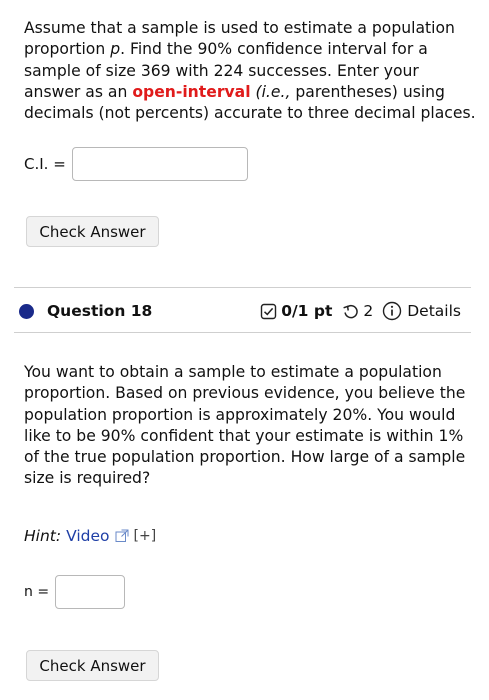 The width and height of the screenshot is (489, 700). I want to click on check-answer-button-q17: Check Answer, so click(92, 231).